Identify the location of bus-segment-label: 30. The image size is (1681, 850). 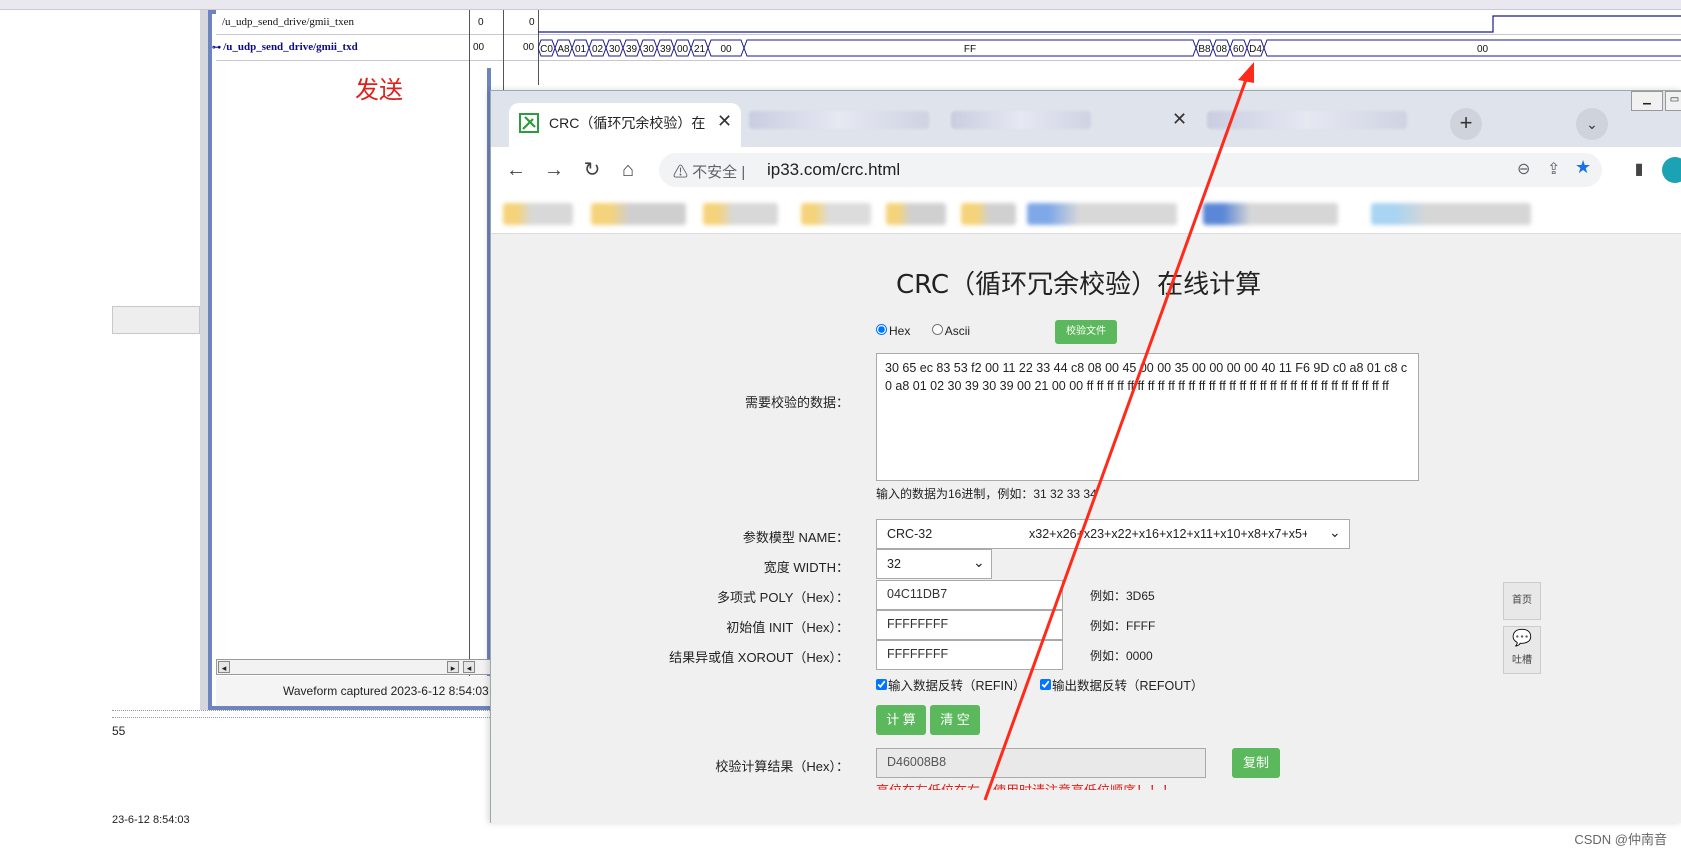
(615, 49).